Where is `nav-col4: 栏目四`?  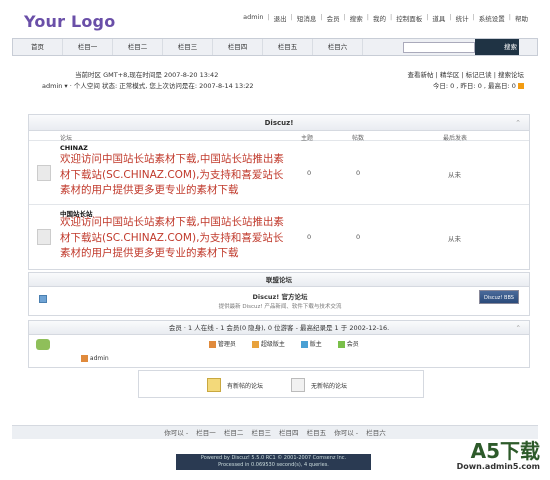
nav-col4: 栏目四 is located at coordinates (238, 47).